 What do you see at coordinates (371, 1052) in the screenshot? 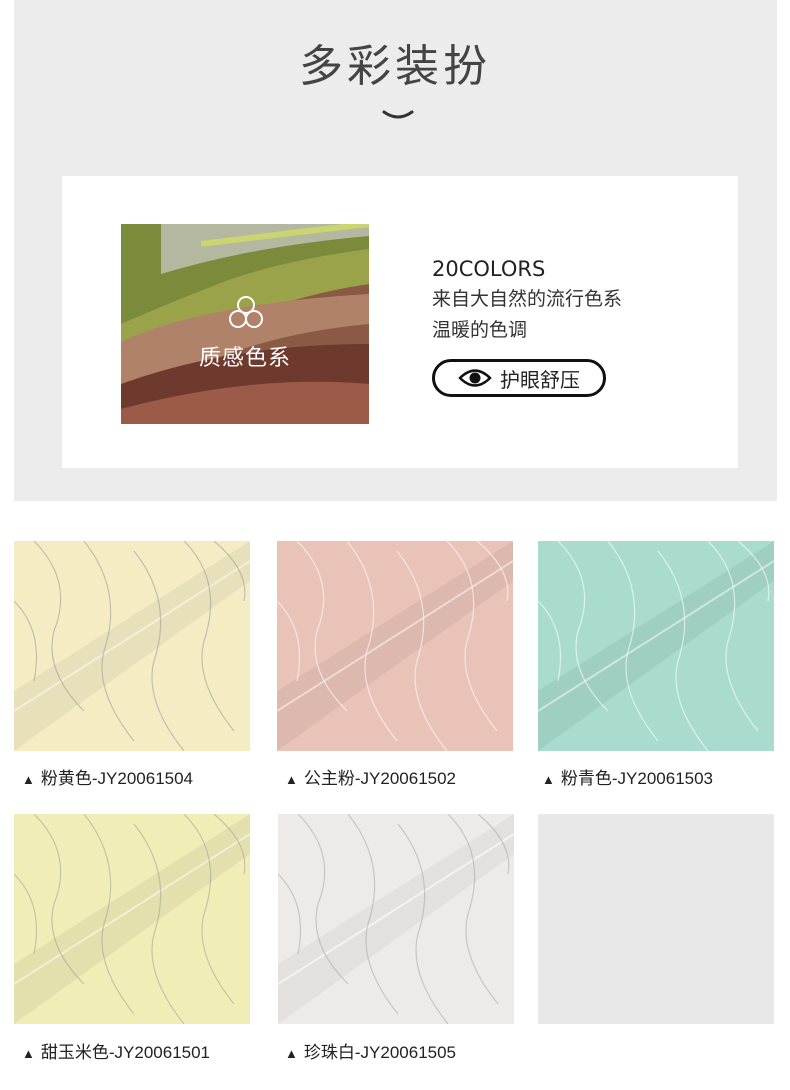
I see `product-caption: ▲ 珍珠白-JY20061505` at bounding box center [371, 1052].